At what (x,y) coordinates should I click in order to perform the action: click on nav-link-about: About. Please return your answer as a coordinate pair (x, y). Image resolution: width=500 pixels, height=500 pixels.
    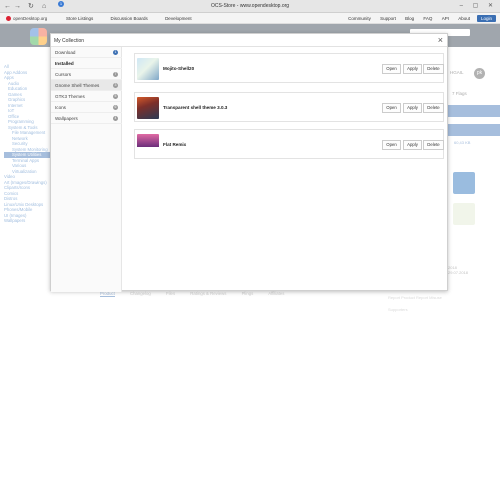
    Looking at the image, I should click on (464, 18).